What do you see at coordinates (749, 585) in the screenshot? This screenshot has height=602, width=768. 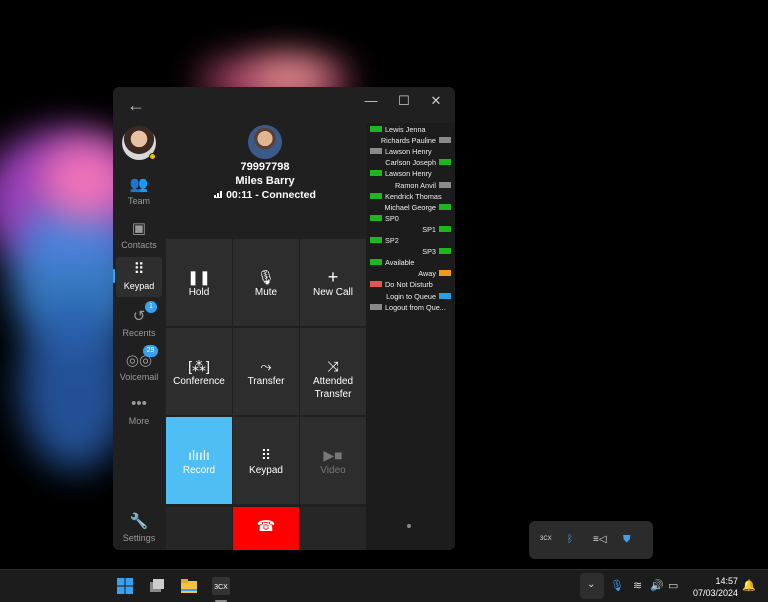 I see `notification-bell-icon: 🔔` at bounding box center [749, 585].